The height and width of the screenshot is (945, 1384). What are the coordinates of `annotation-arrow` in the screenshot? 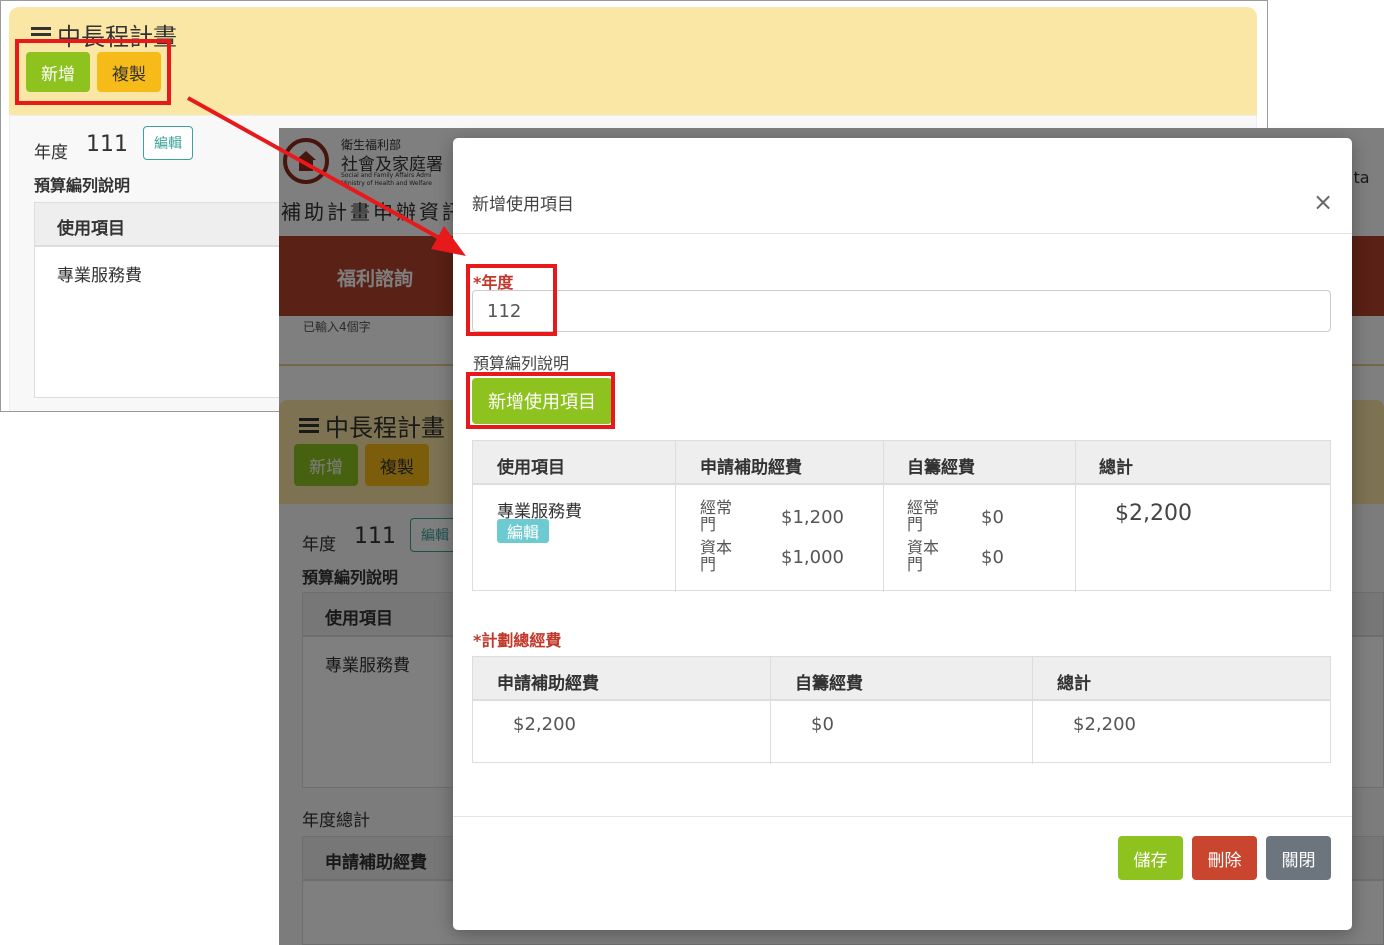 It's located at (326, 176).